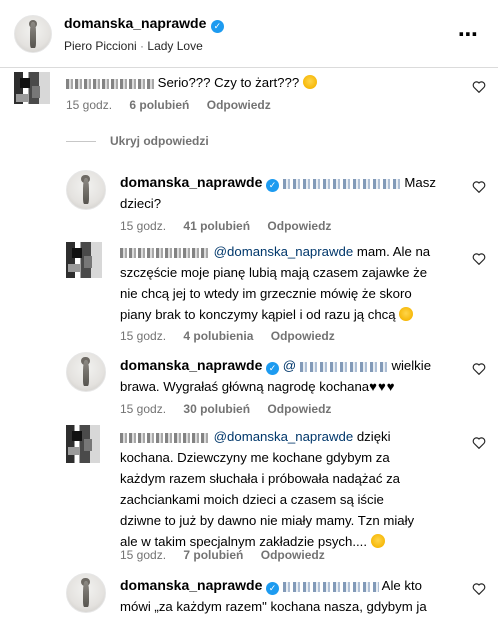 The height and width of the screenshot is (617, 498). Describe the element at coordinates (299, 409) in the screenshot. I see `reply-3-reply-button: Odpowiedz` at that location.